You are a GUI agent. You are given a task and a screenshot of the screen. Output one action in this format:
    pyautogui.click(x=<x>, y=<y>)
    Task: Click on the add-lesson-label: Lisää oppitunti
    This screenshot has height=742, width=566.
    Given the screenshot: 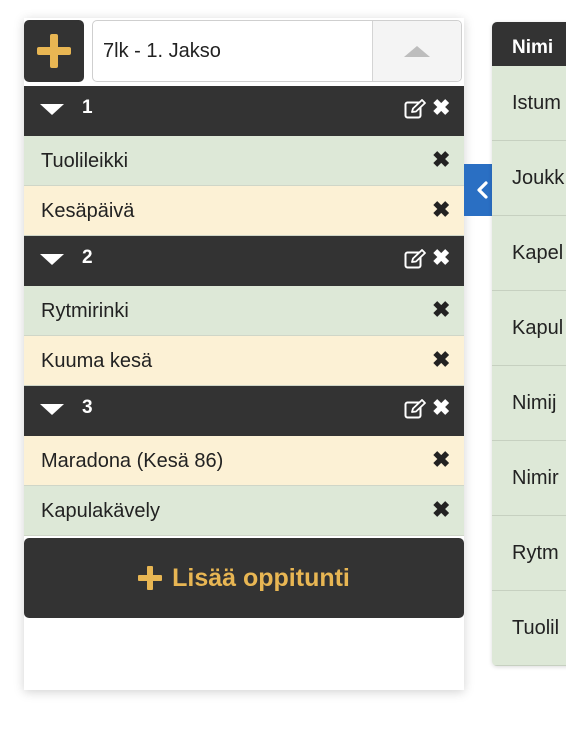 What is the action you would take?
    pyautogui.click(x=261, y=577)
    